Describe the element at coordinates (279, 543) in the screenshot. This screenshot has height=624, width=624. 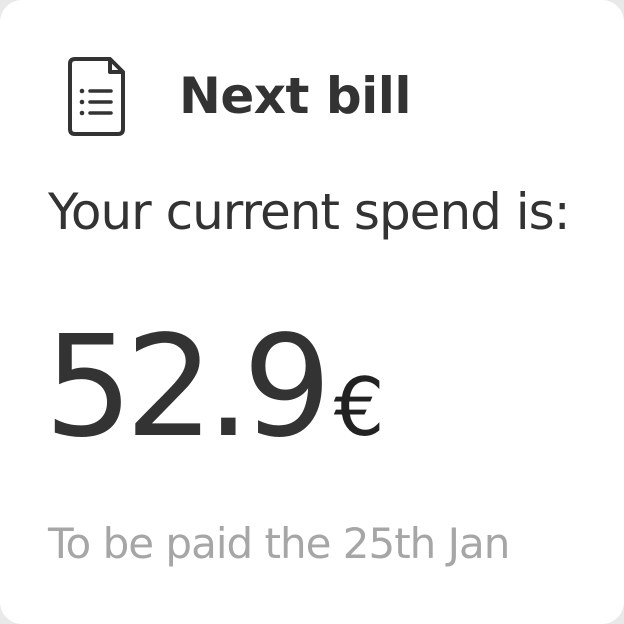
I see `due-date-text: To be paid the 25th Jan` at that location.